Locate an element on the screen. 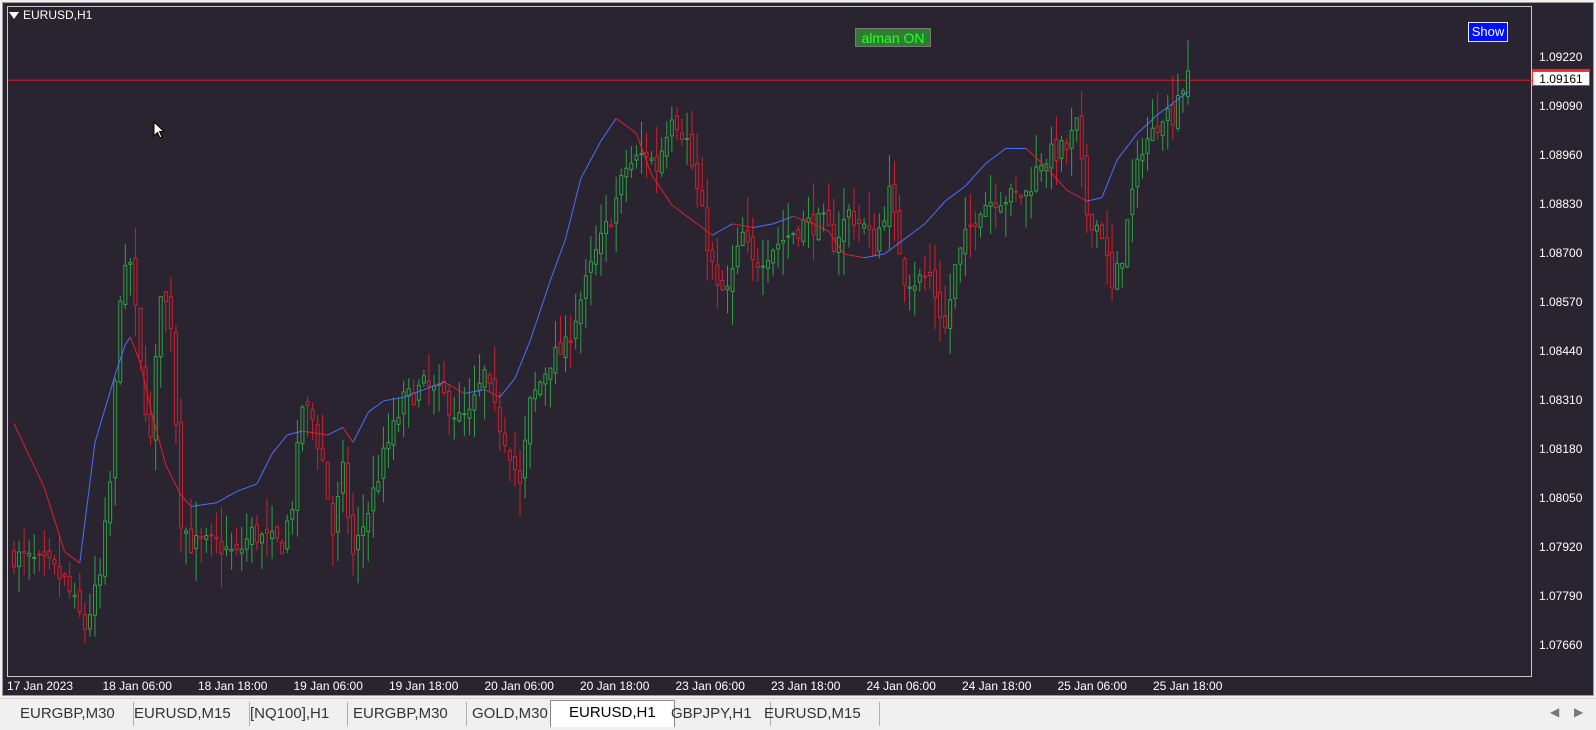  symbol-title: EURUSD,H1 is located at coordinates (50, 15).